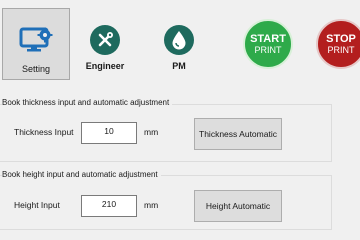 The height and width of the screenshot is (240, 360). What do you see at coordinates (179, 66) in the screenshot?
I see `pm-label: PM` at bounding box center [179, 66].